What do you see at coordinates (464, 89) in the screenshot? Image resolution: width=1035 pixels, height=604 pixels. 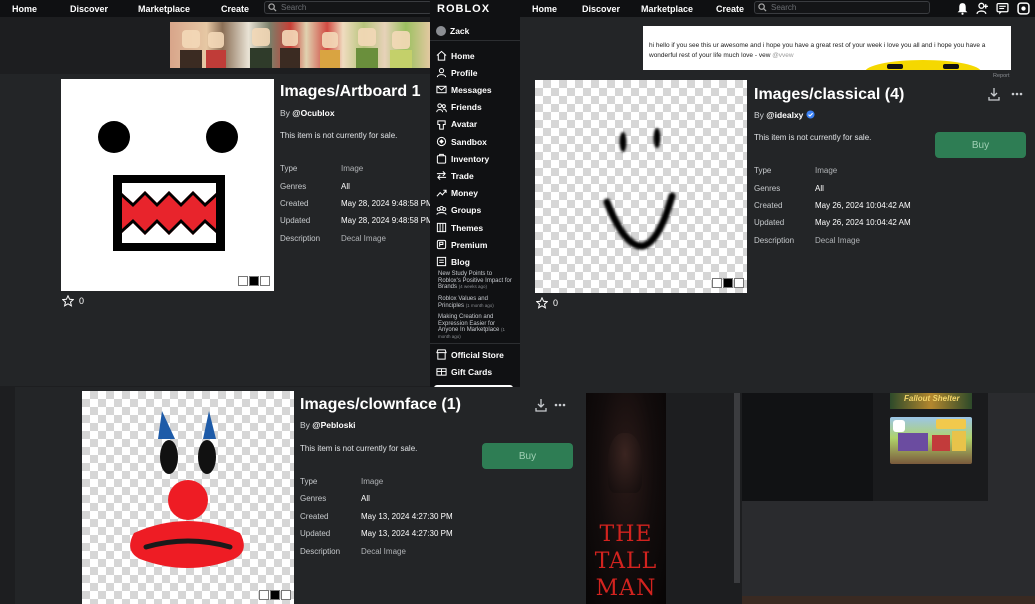 I see `sidebar-item-messages: Messages` at bounding box center [464, 89].